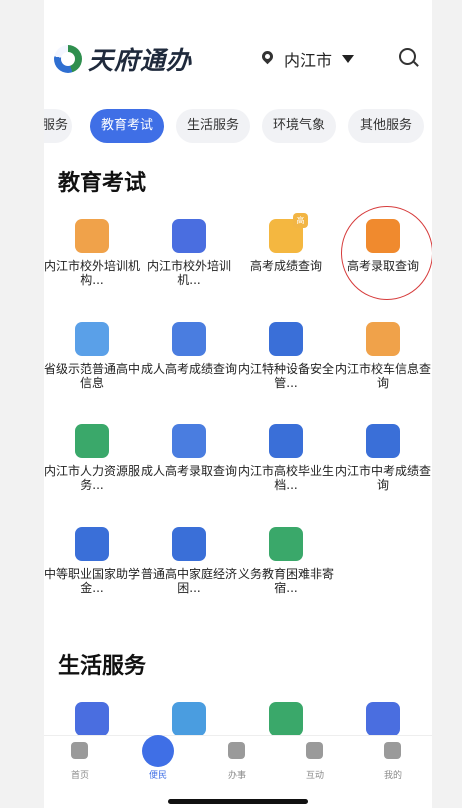  I want to click on reader-icon, so click(383, 718).